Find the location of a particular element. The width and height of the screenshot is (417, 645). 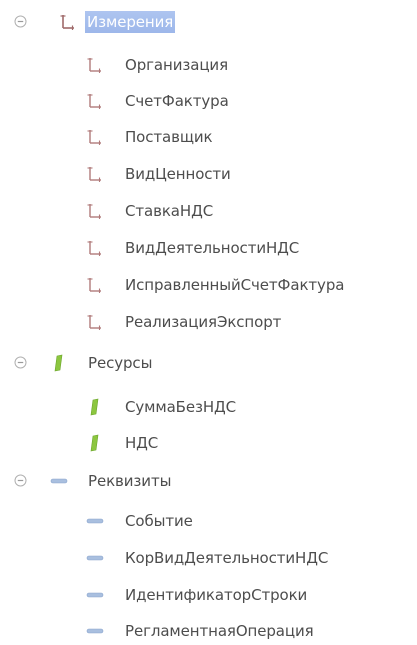

tree-item-attribute: КорВидДеятельностиНДС is located at coordinates (208, 558).